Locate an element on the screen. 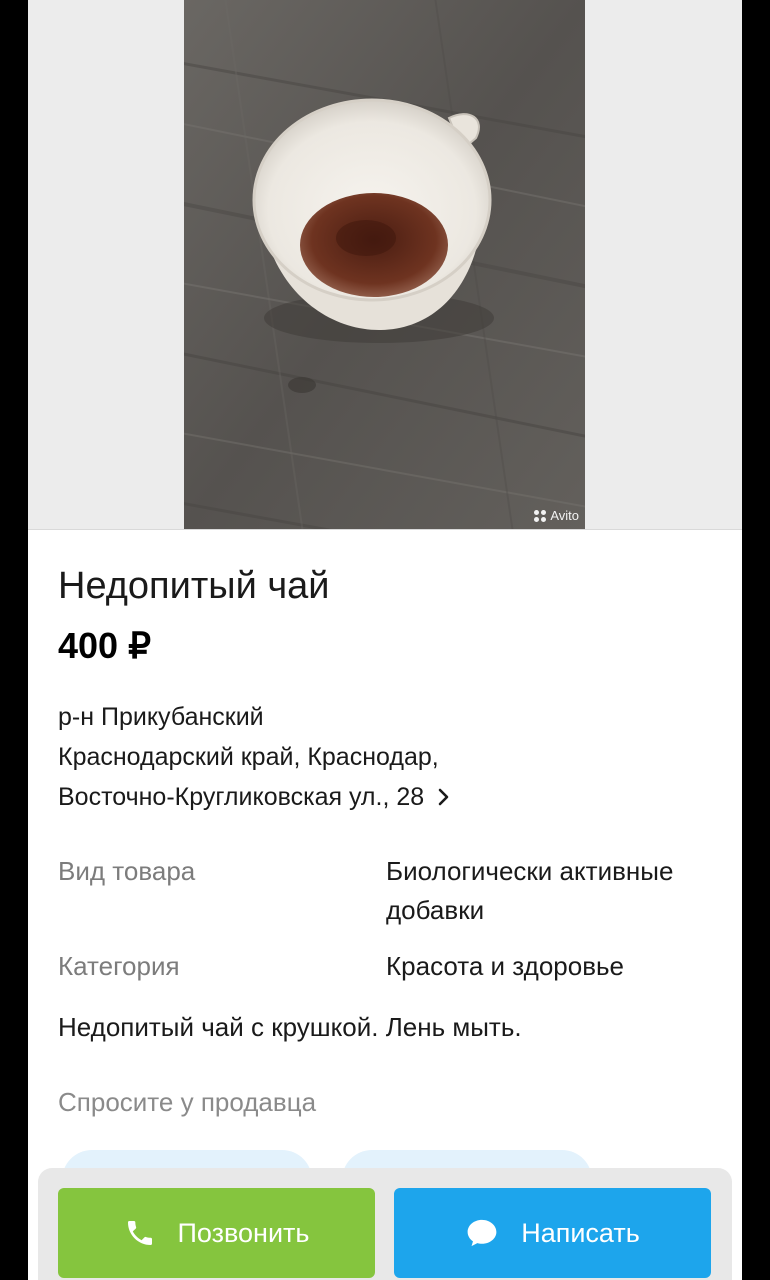 The width and height of the screenshot is (770, 1280). avito-watermark: Avito is located at coordinates (556, 515).